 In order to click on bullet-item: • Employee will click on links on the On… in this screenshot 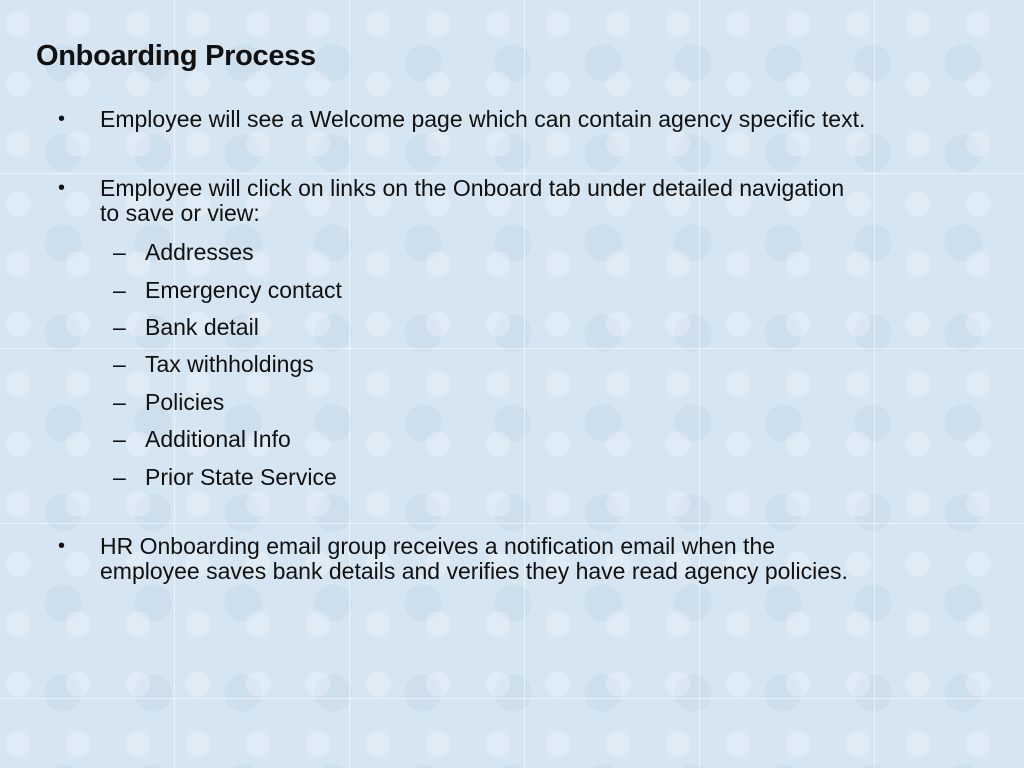, I will do `click(451, 200)`.